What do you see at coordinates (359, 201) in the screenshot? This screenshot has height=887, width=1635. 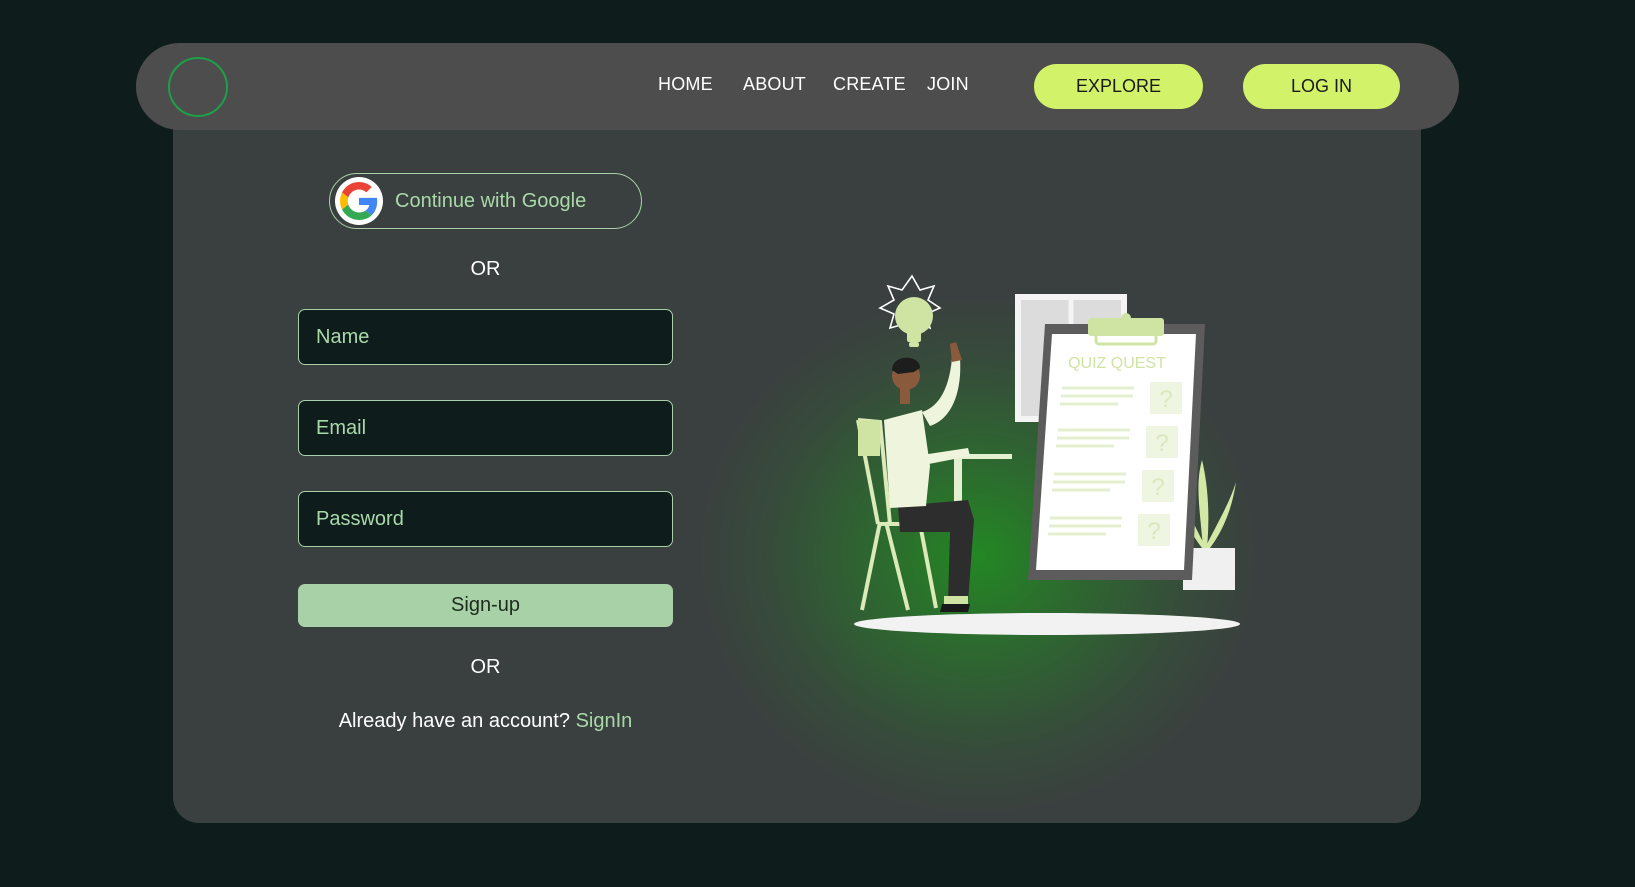 I see `google-g-icon` at bounding box center [359, 201].